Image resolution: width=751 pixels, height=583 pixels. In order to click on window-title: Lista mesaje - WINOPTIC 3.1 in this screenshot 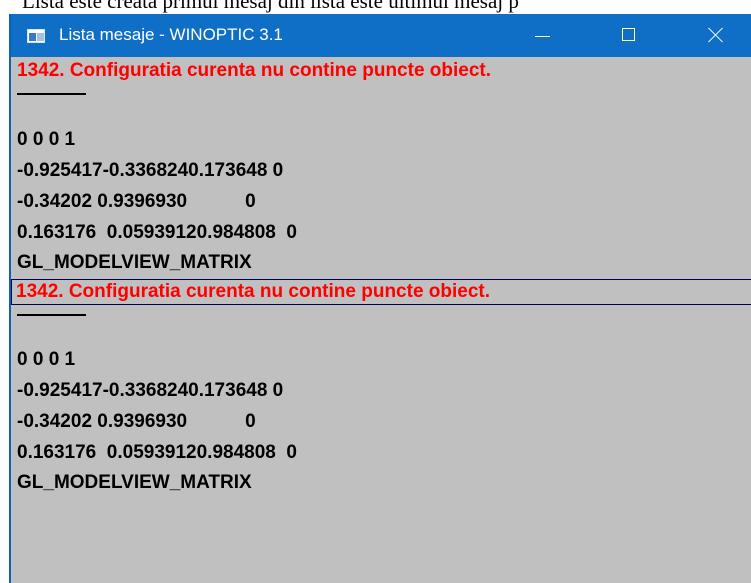, I will do `click(171, 34)`.